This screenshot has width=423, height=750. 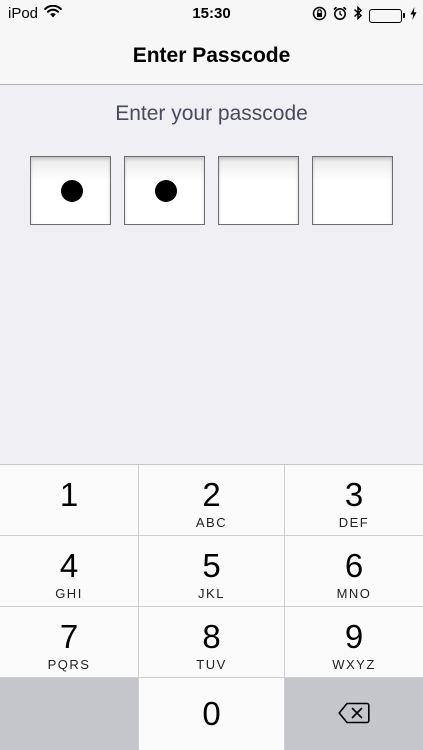 What do you see at coordinates (319, 16) in the screenshot?
I see `rotation-lock-icon` at bounding box center [319, 16].